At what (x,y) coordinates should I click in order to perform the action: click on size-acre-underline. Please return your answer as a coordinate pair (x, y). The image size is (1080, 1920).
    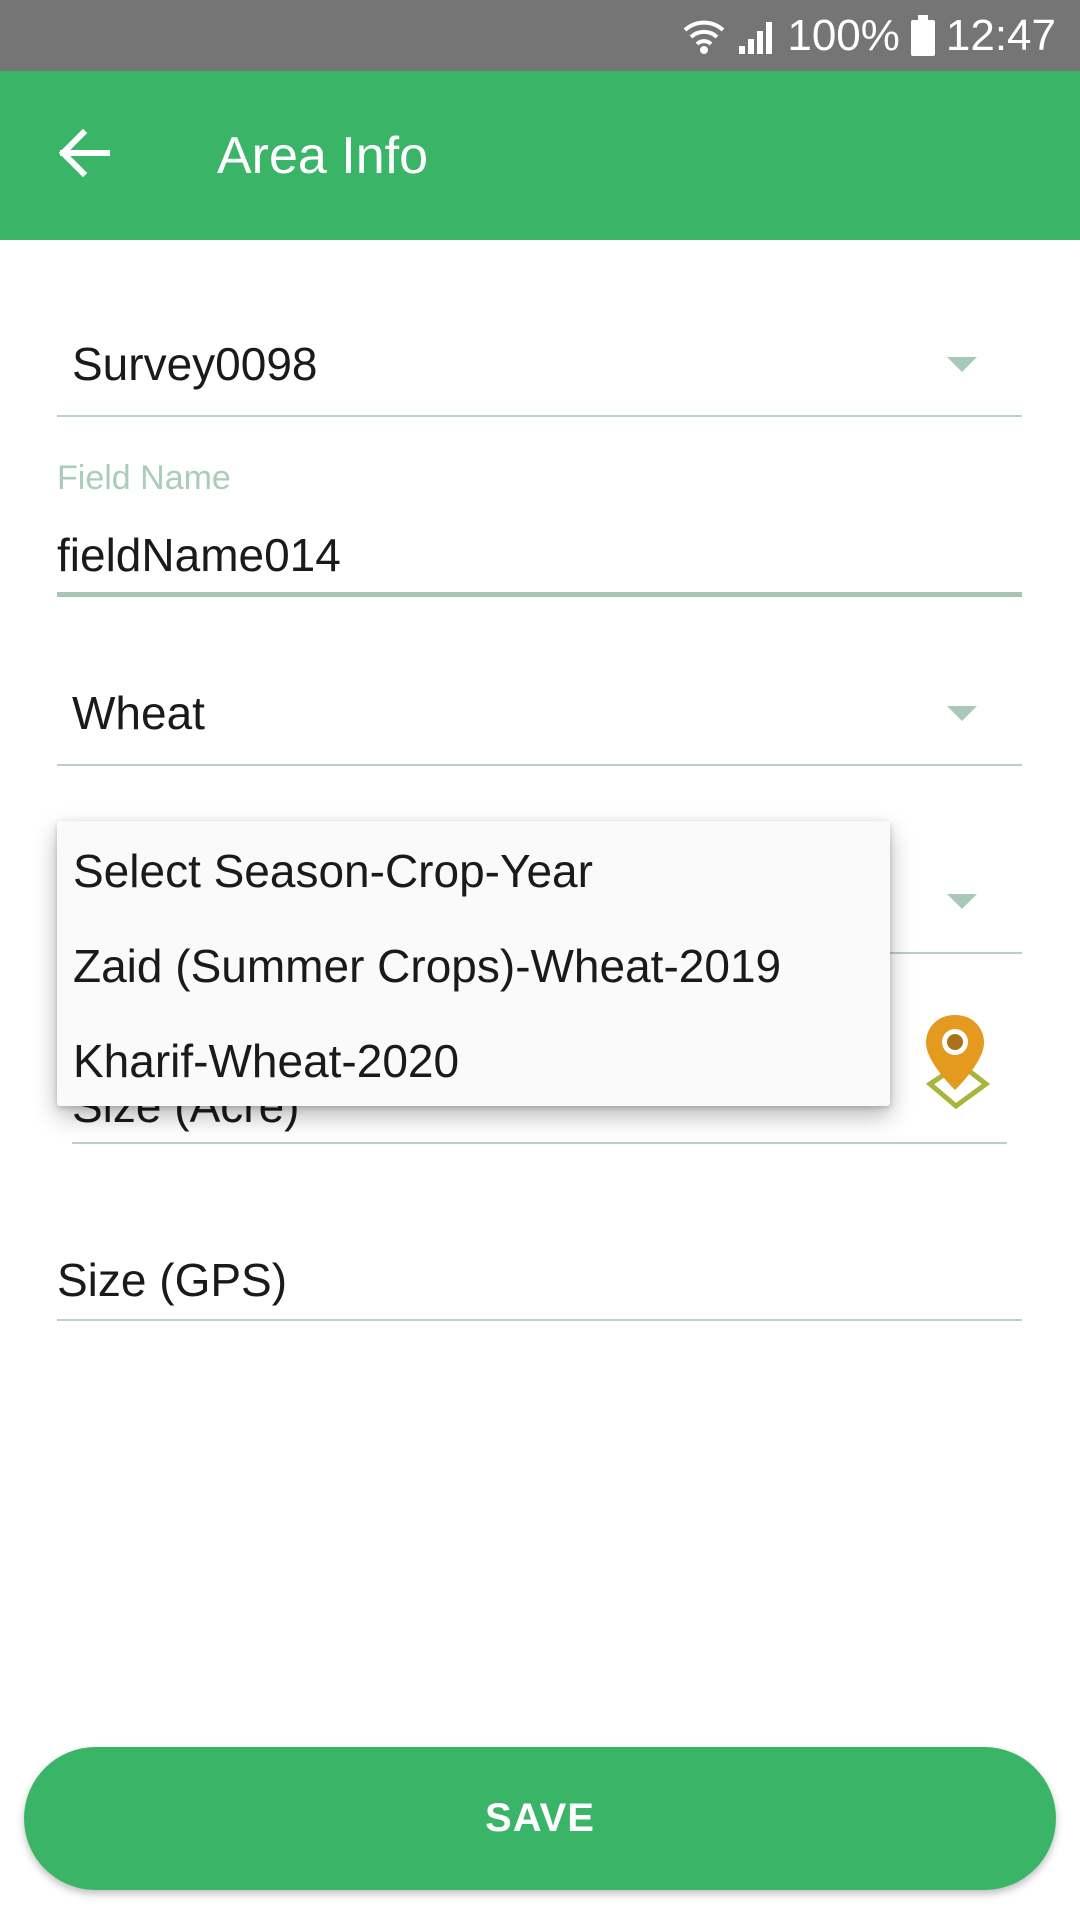
    Looking at the image, I should click on (539, 1143).